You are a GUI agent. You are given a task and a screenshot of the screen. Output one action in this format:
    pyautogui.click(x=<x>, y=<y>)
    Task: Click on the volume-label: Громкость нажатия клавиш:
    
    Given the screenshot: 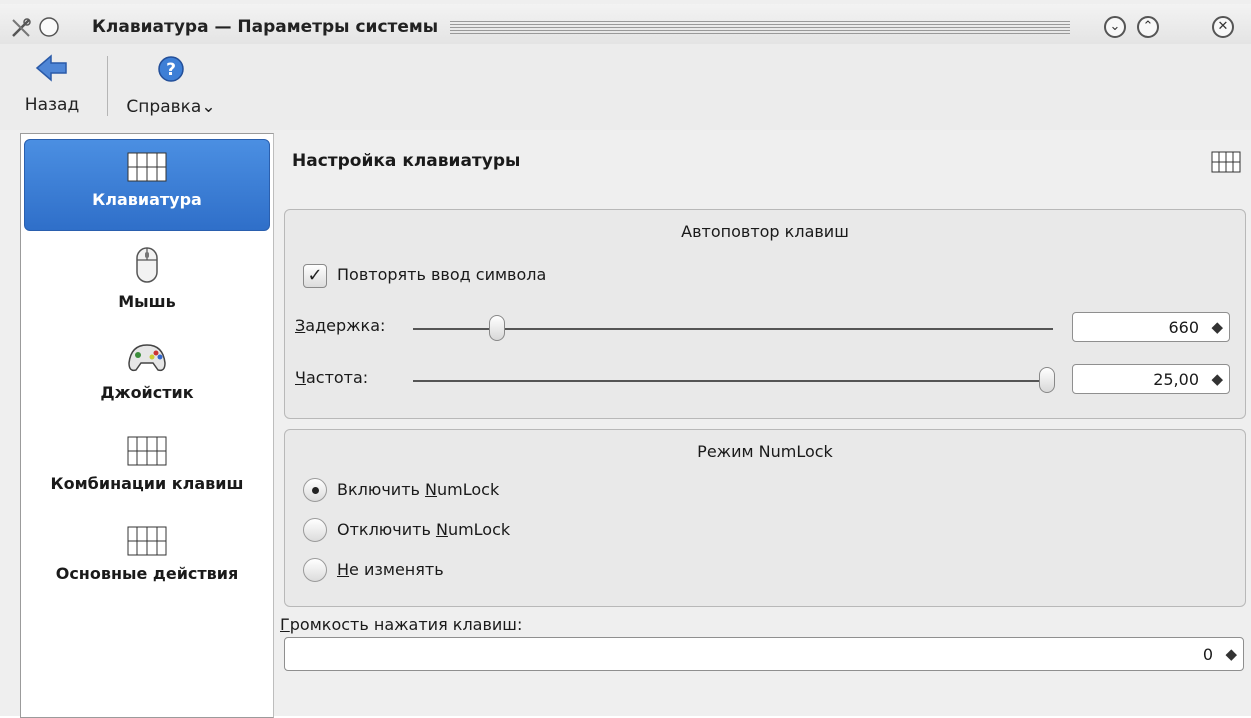 What is the action you would take?
    pyautogui.click(x=401, y=624)
    